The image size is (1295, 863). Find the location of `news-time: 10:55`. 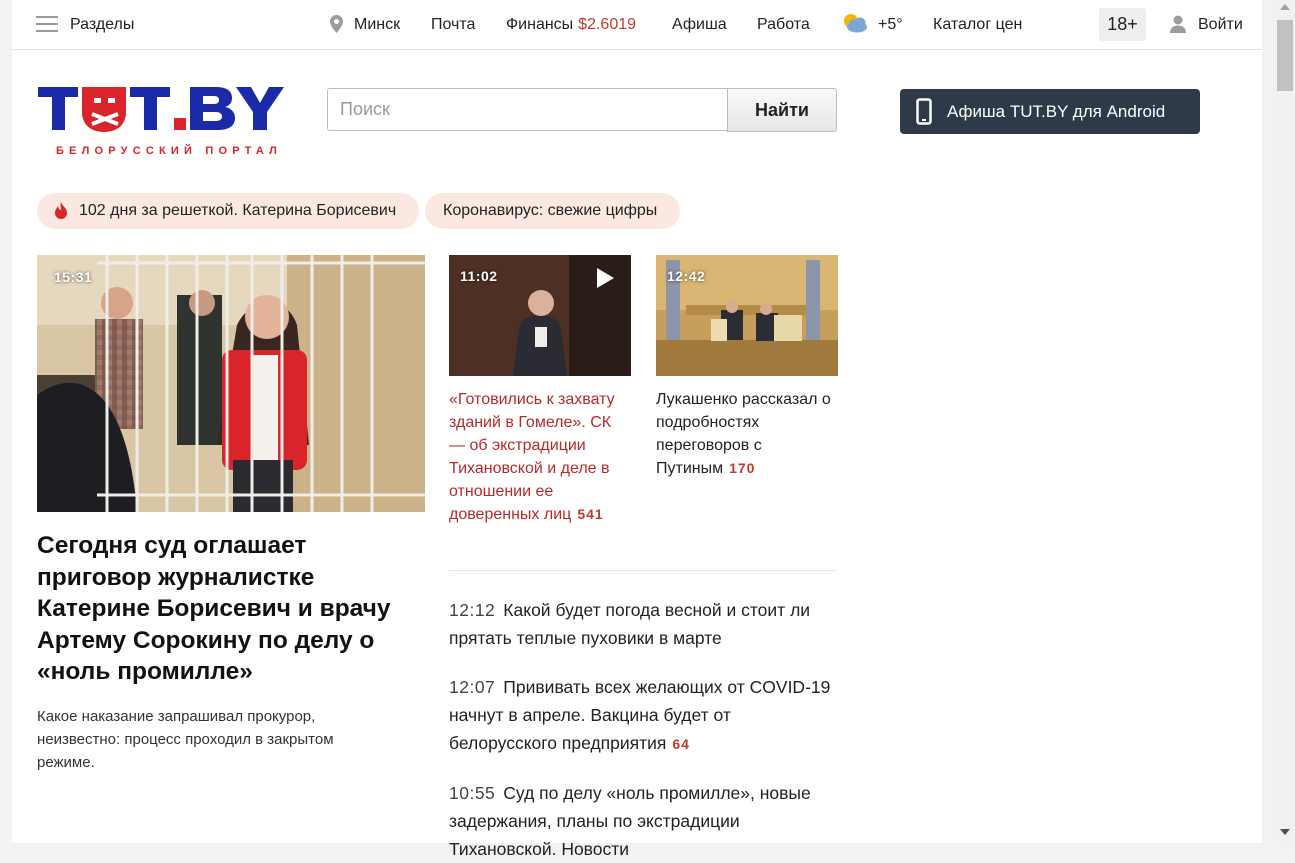

news-time: 10:55 is located at coordinates (472, 793).